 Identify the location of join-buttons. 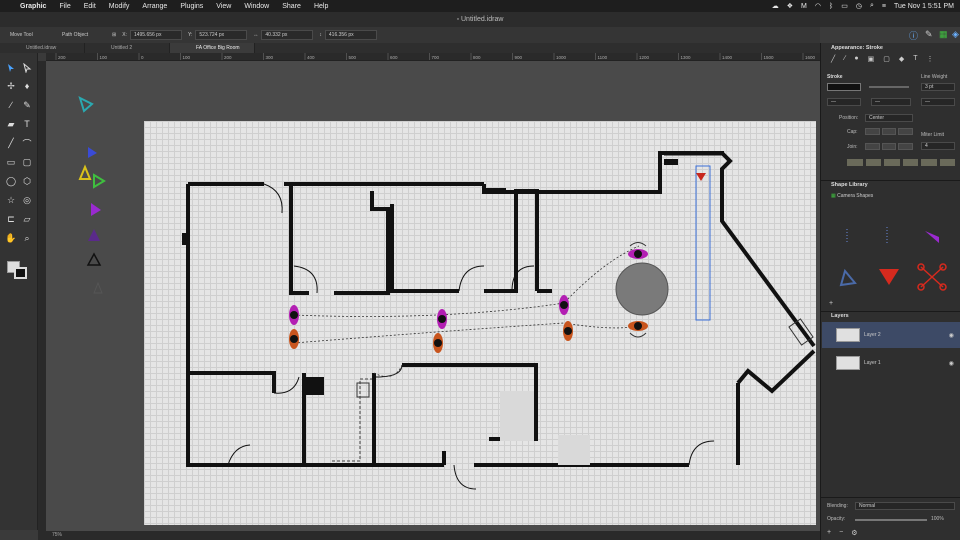
(889, 146).